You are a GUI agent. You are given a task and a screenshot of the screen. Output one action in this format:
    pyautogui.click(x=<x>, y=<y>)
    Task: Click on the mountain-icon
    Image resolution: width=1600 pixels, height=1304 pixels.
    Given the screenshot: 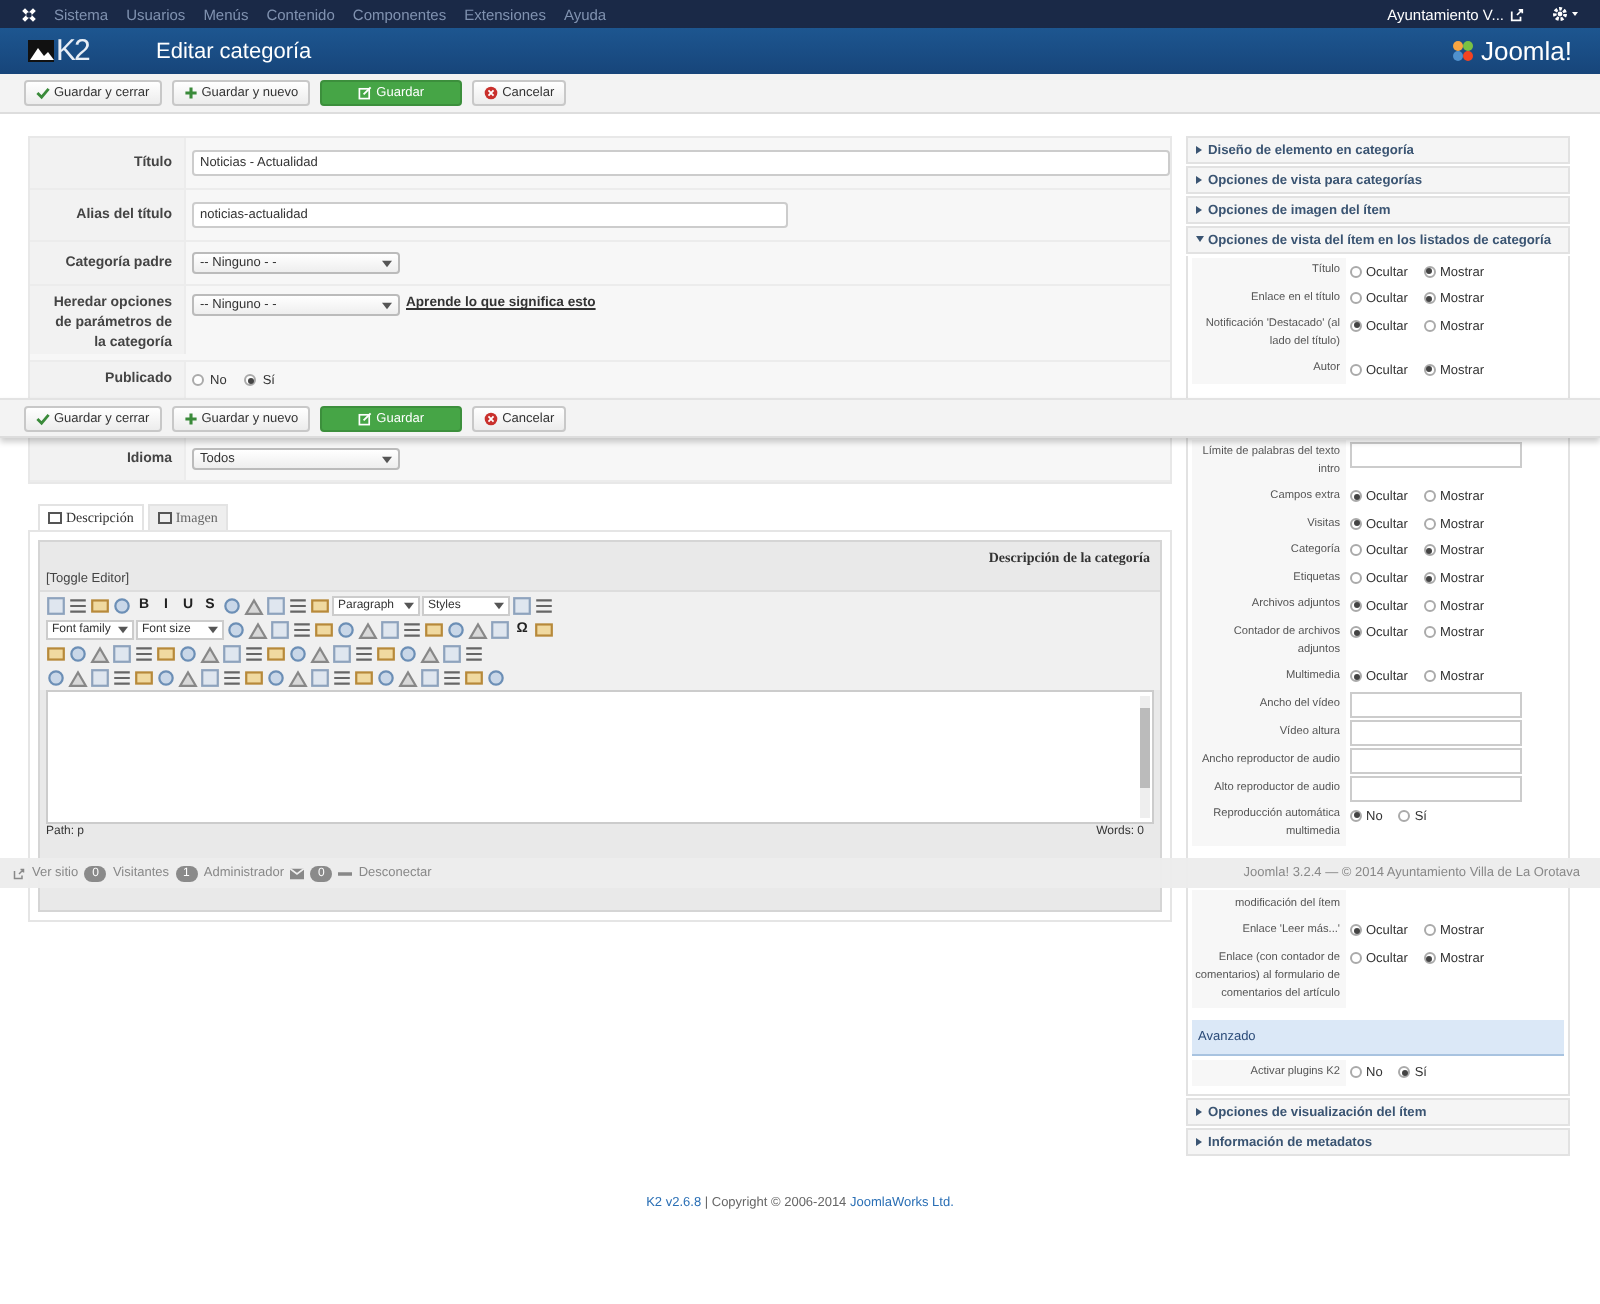 What is the action you would take?
    pyautogui.click(x=41, y=51)
    